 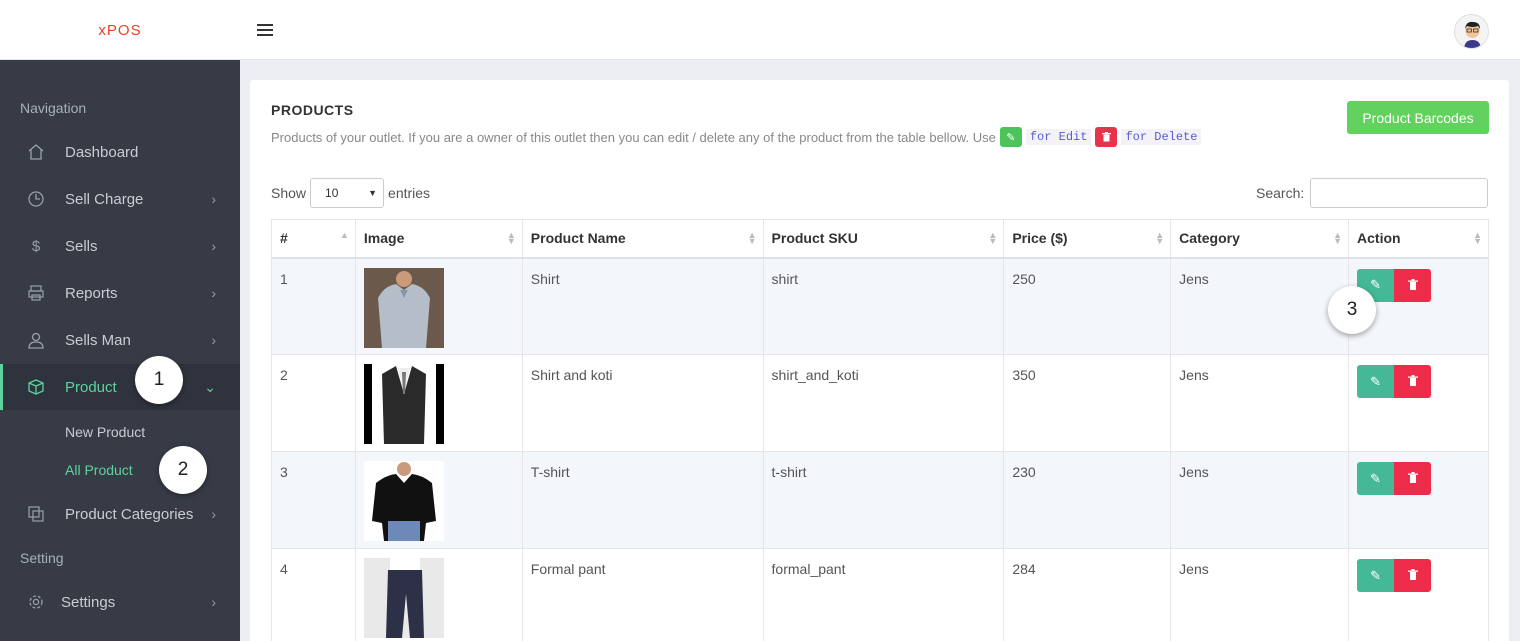 What do you see at coordinates (1040, 238) in the screenshot?
I see `header-label: Price ($)` at bounding box center [1040, 238].